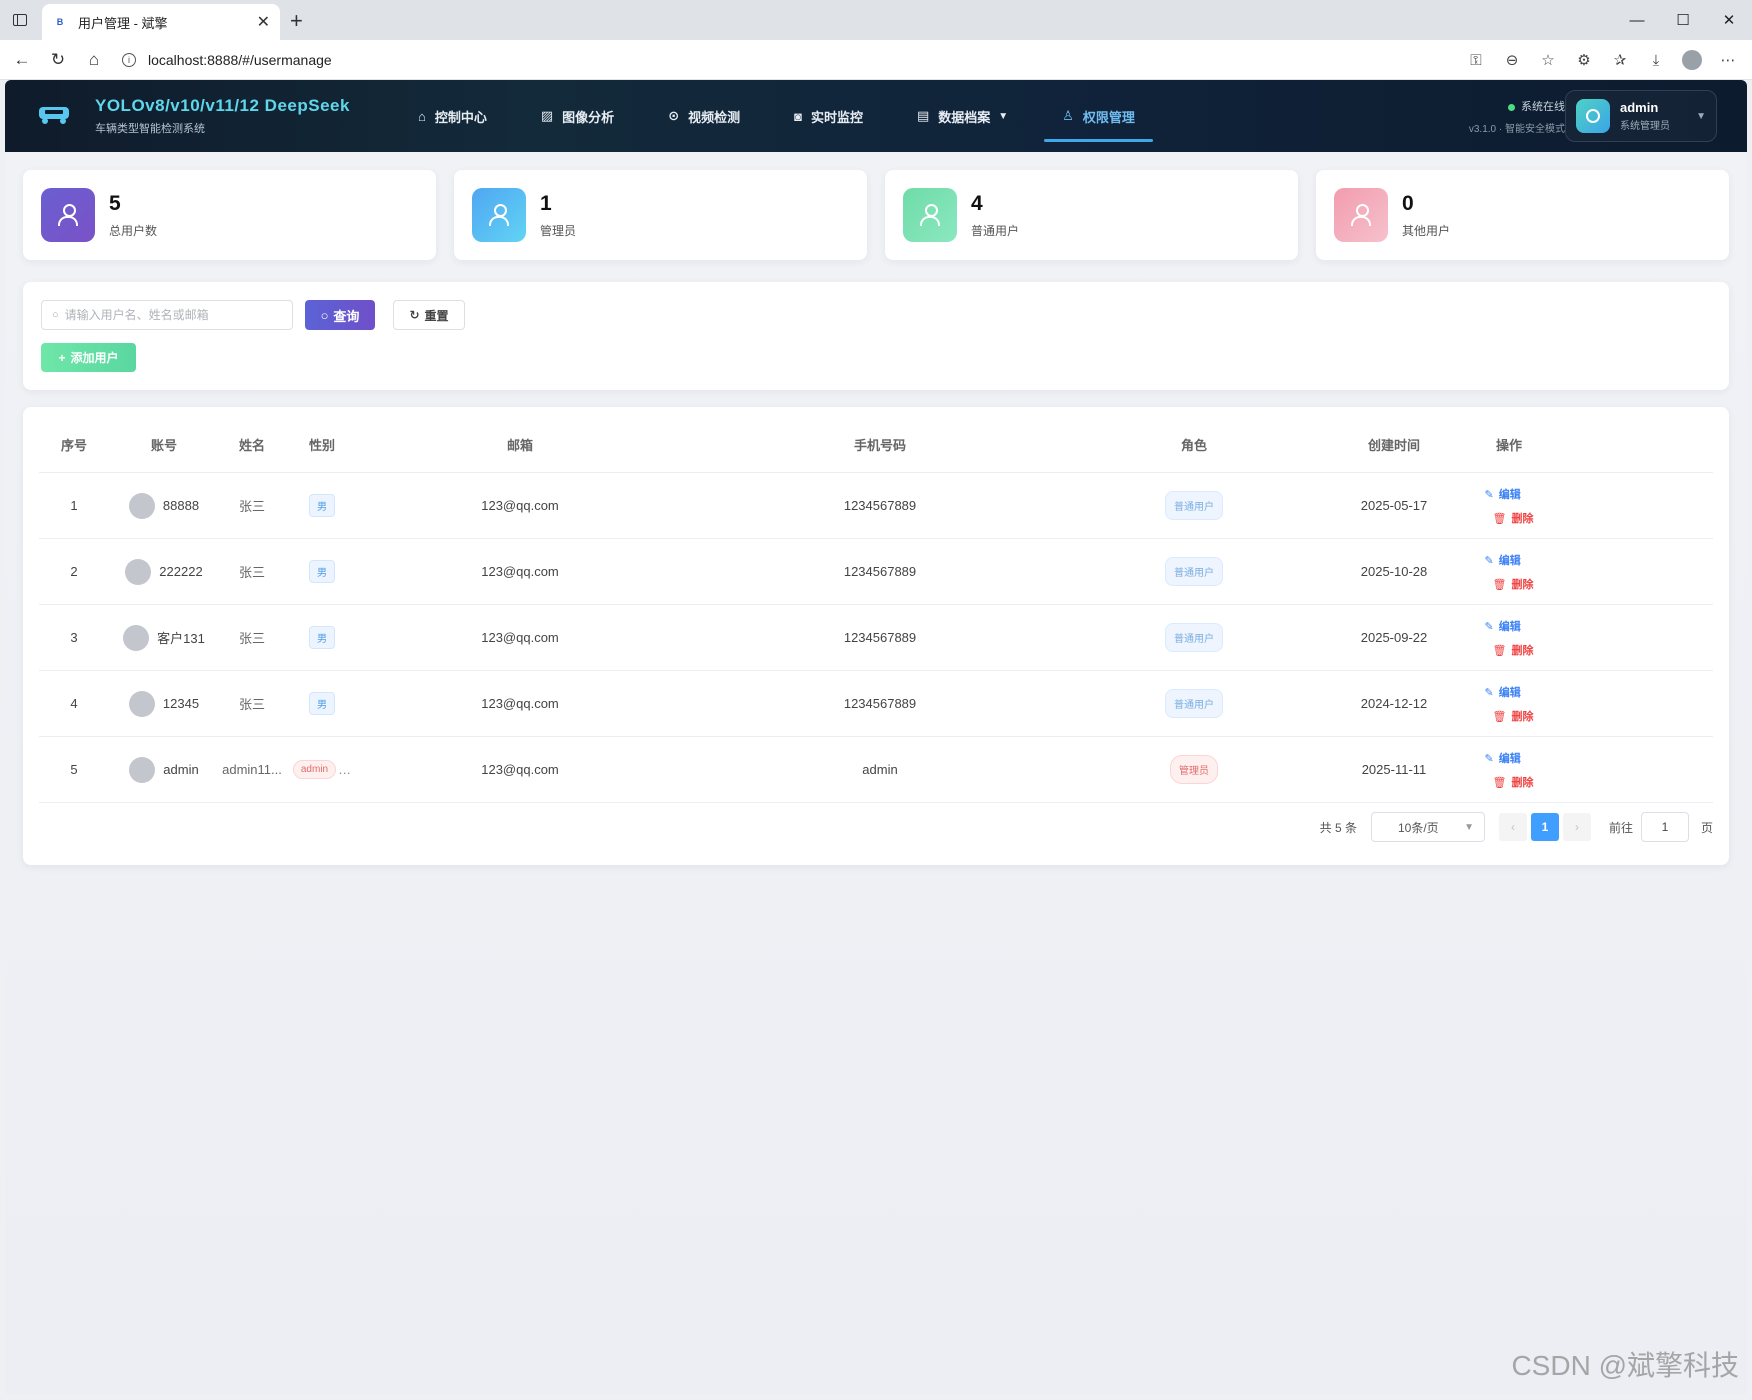  What do you see at coordinates (251, 445) in the screenshot?
I see `column-header: 姓名` at bounding box center [251, 445].